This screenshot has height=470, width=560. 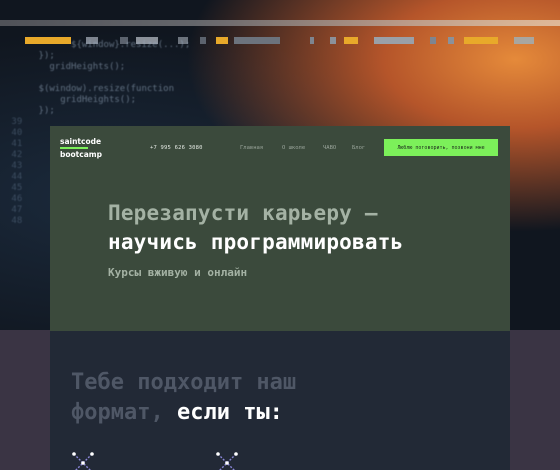 I want to click on hero-title-line-2: научись программировать, so click(x=256, y=242).